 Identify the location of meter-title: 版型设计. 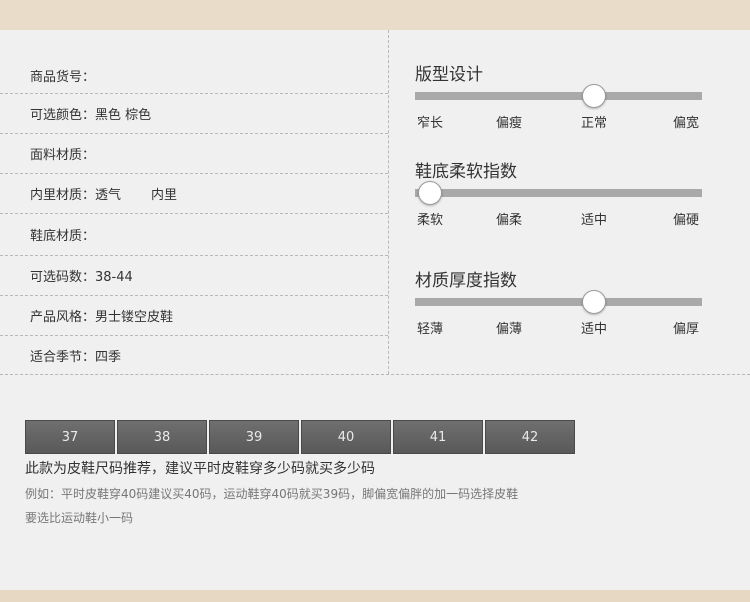
(449, 75).